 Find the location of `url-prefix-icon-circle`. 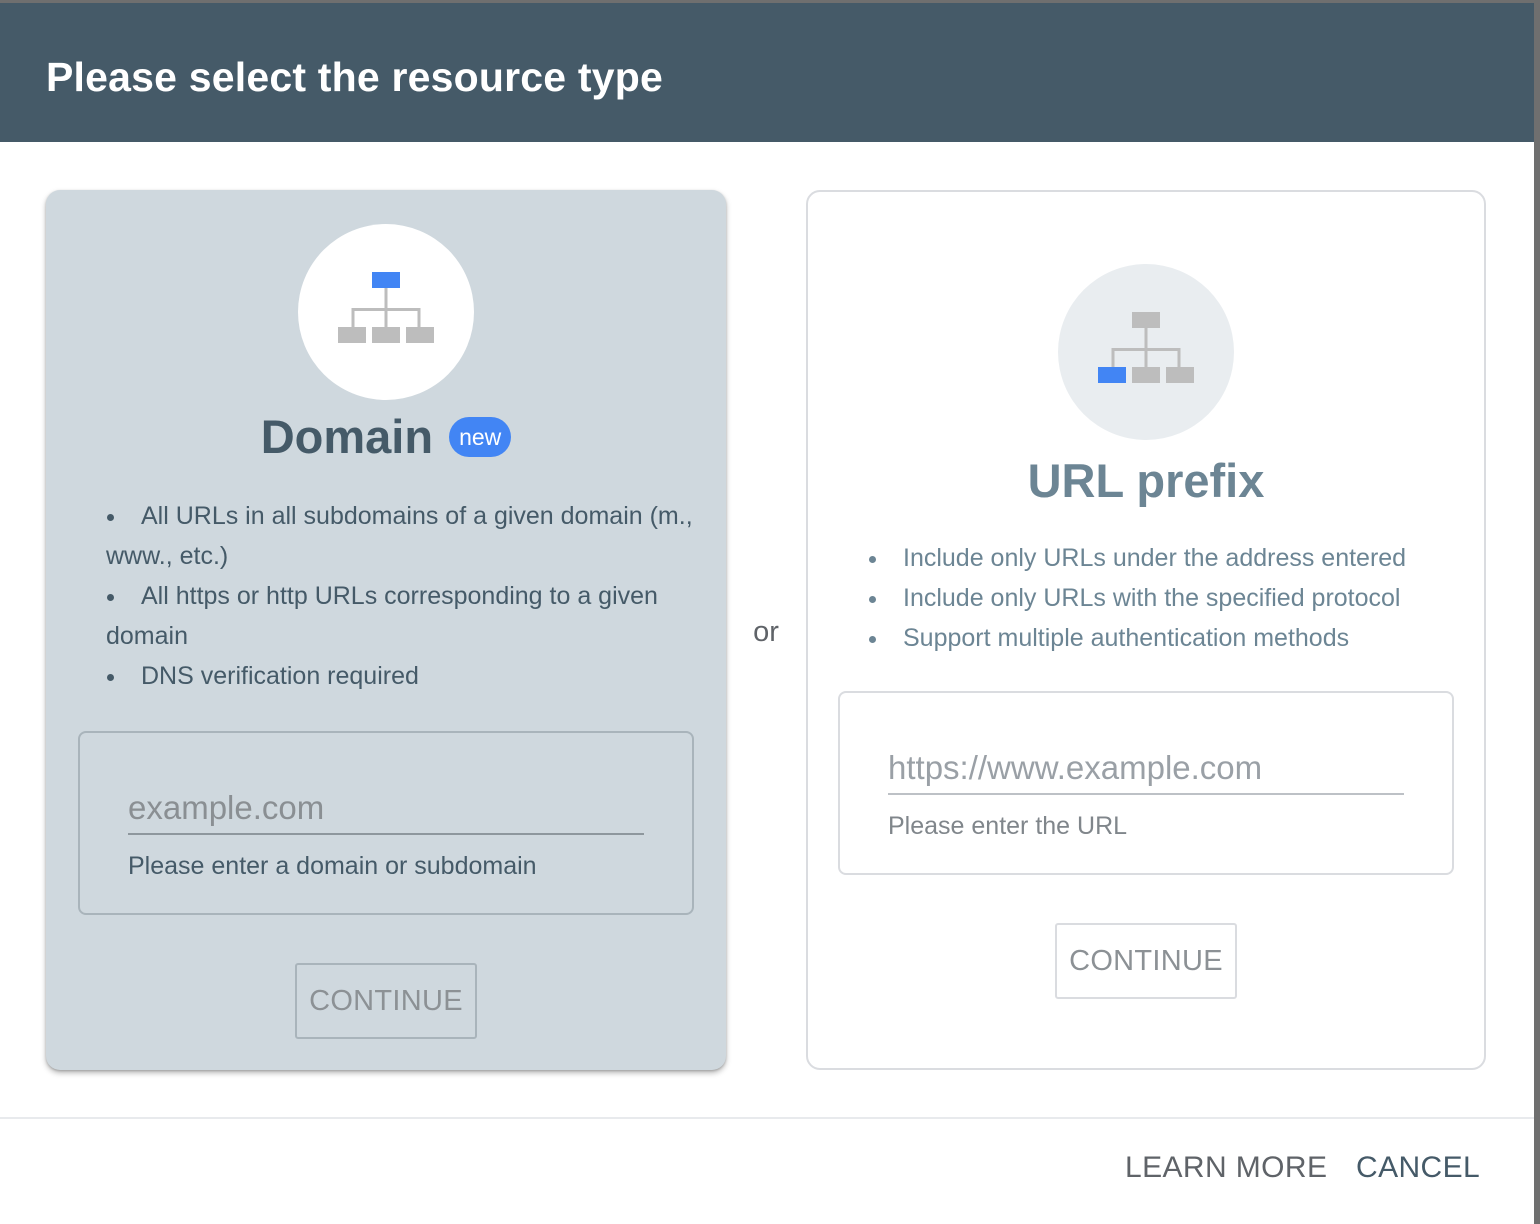

url-prefix-icon-circle is located at coordinates (1146, 352).